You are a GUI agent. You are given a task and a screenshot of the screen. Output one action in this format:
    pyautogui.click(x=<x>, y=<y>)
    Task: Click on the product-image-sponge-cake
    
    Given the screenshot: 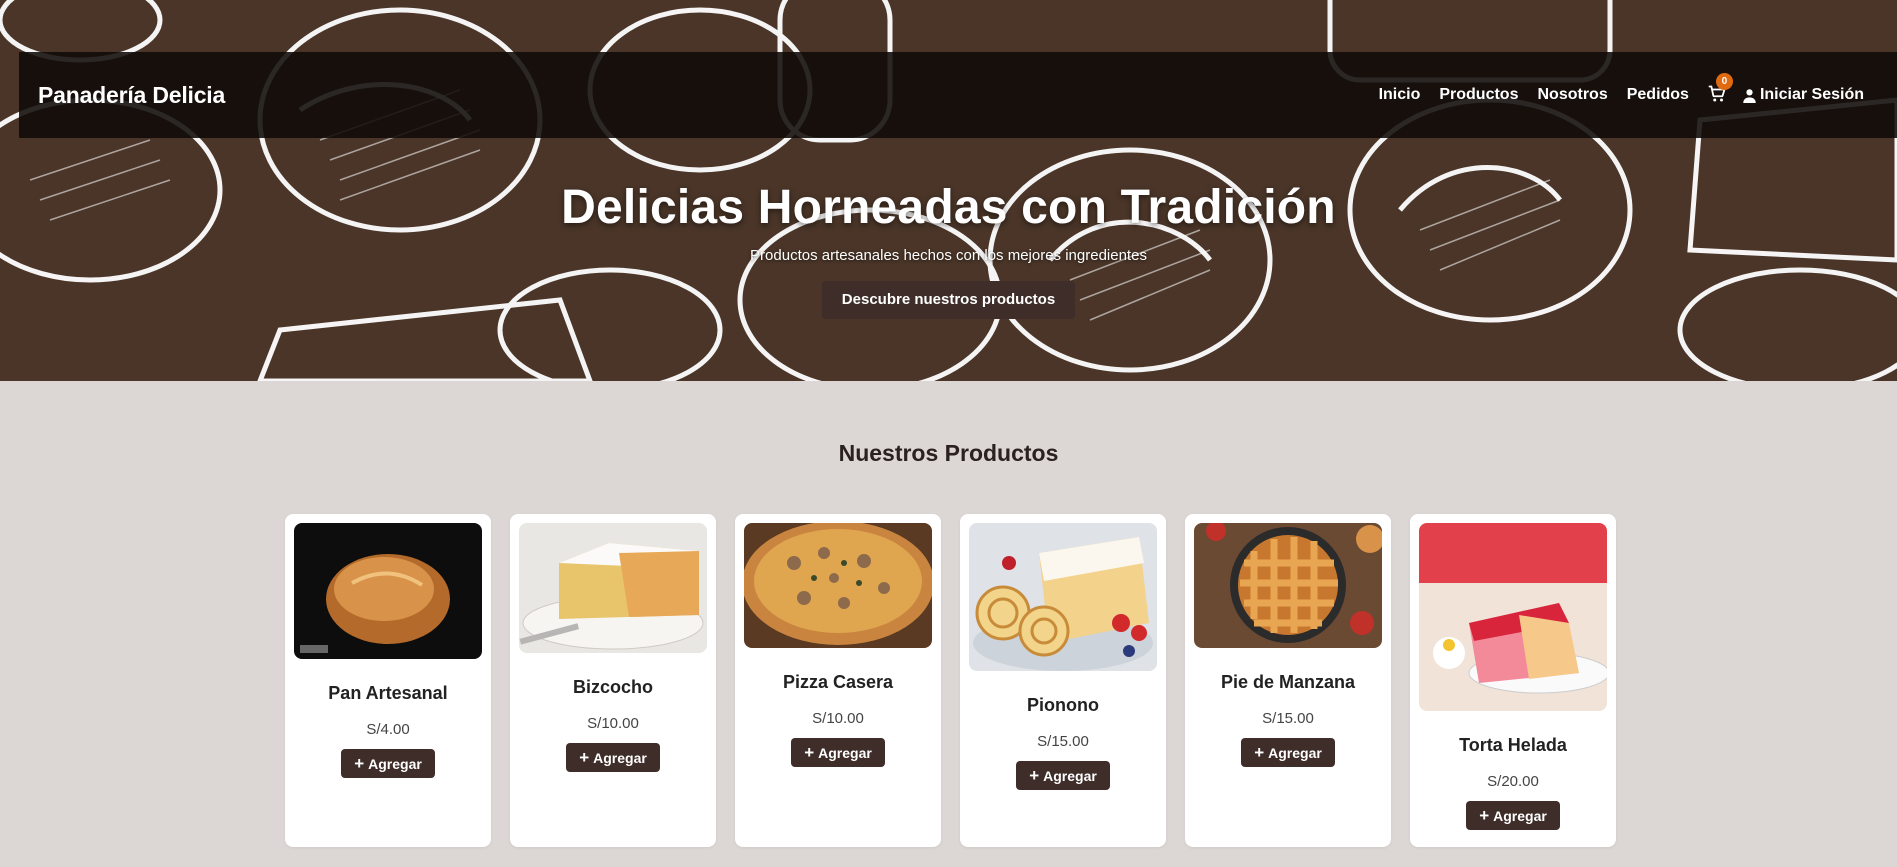 What is the action you would take?
    pyautogui.click(x=613, y=588)
    